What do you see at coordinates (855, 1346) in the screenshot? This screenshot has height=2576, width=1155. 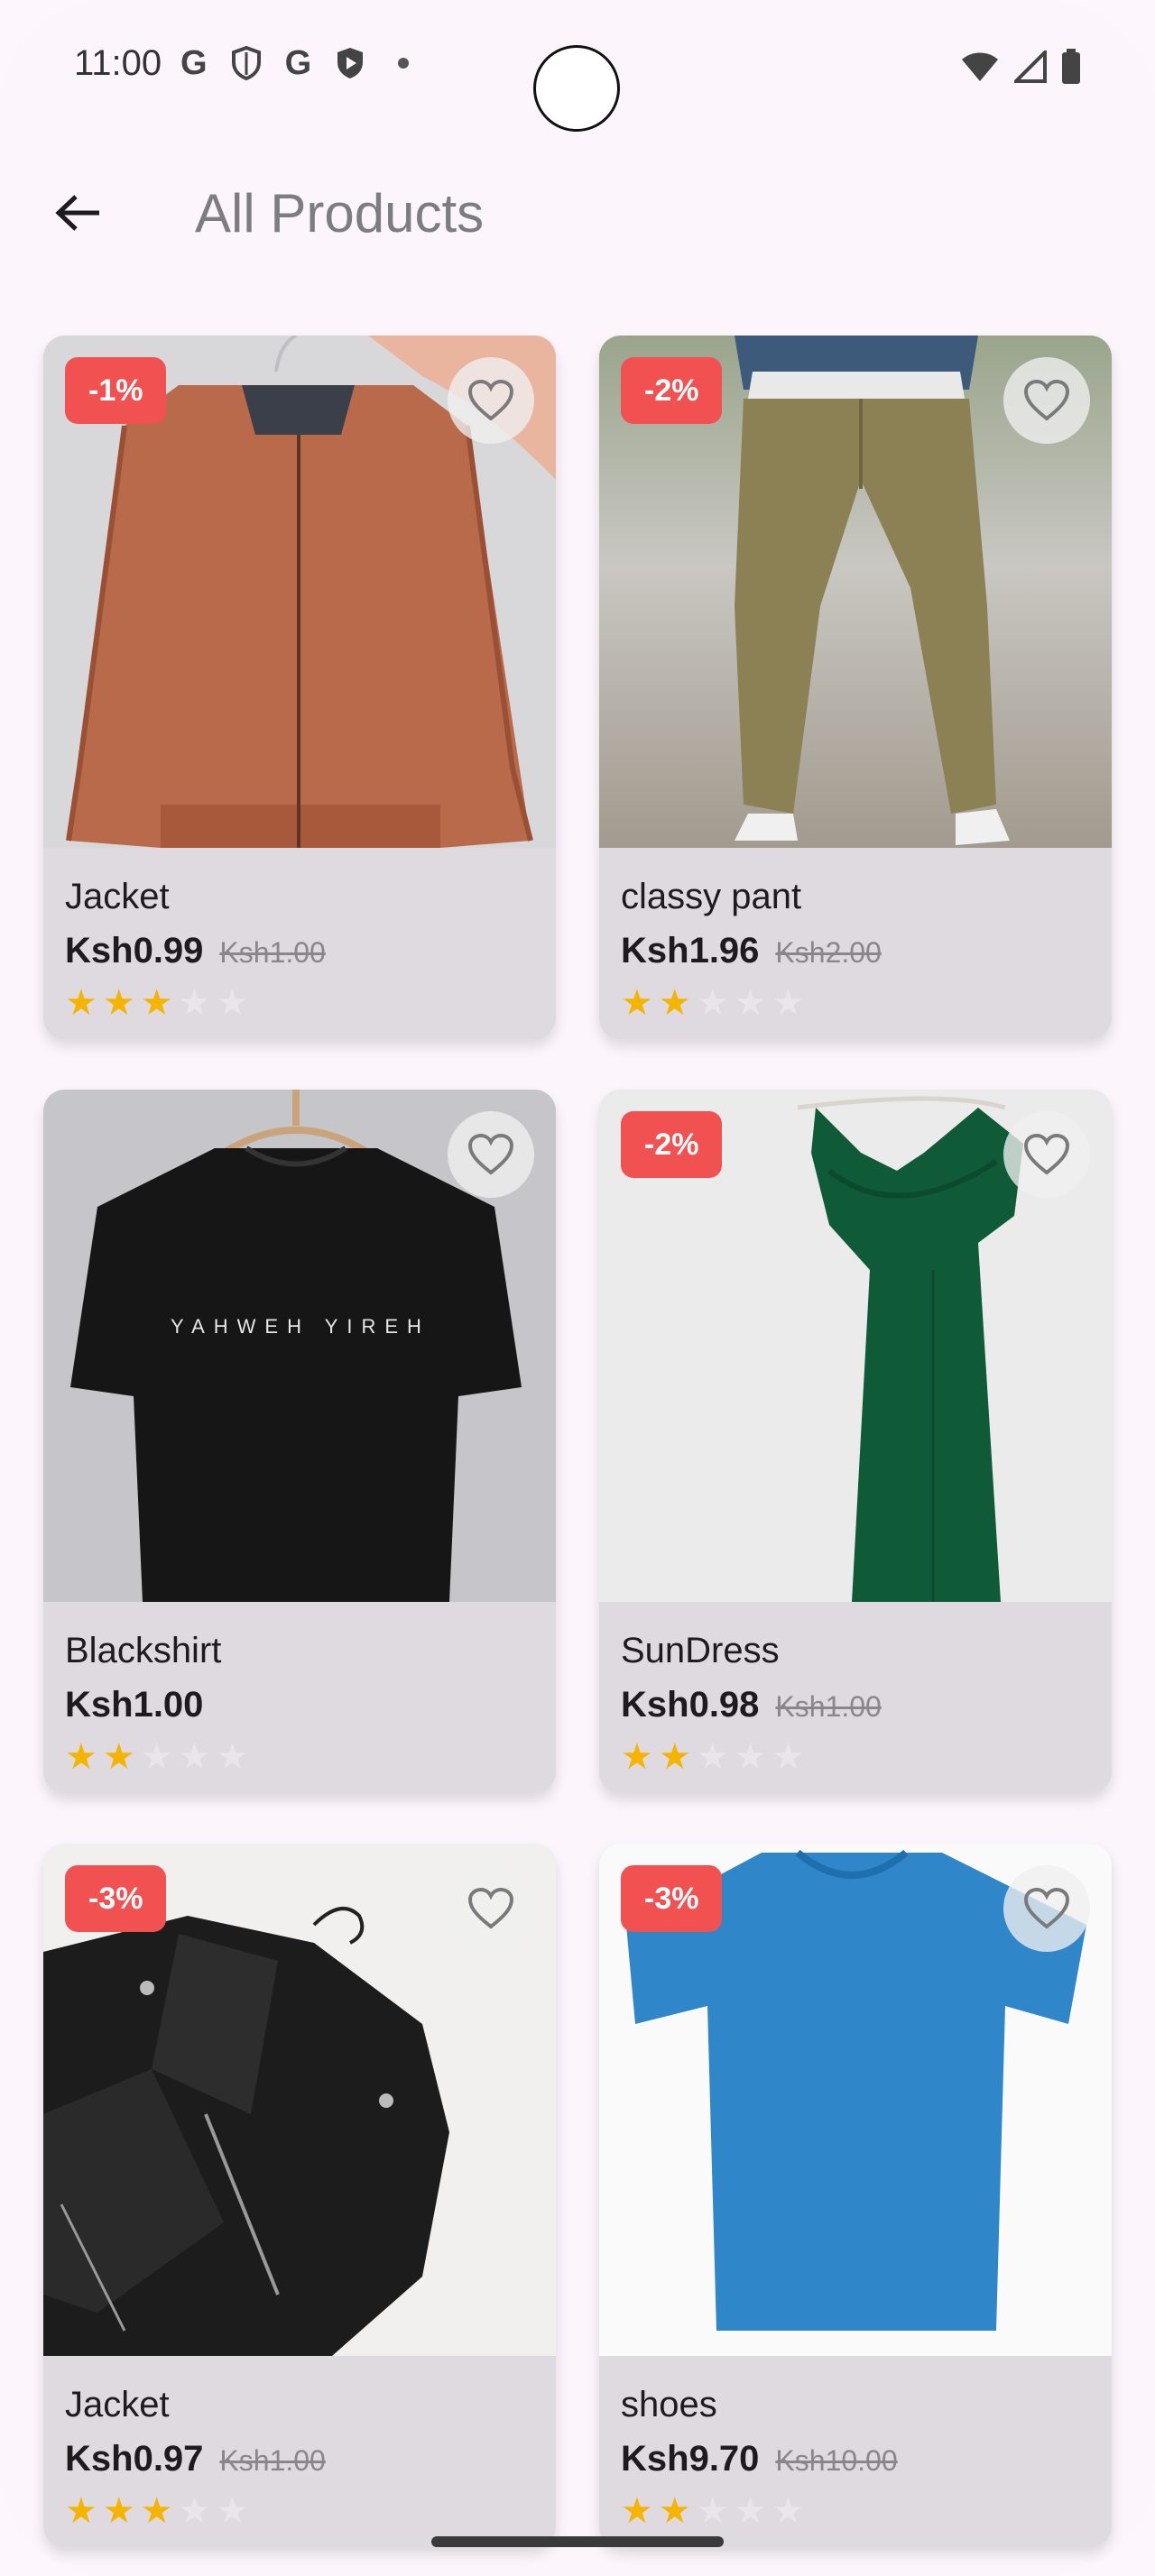 I see `product-image-green-dress: -2%` at bounding box center [855, 1346].